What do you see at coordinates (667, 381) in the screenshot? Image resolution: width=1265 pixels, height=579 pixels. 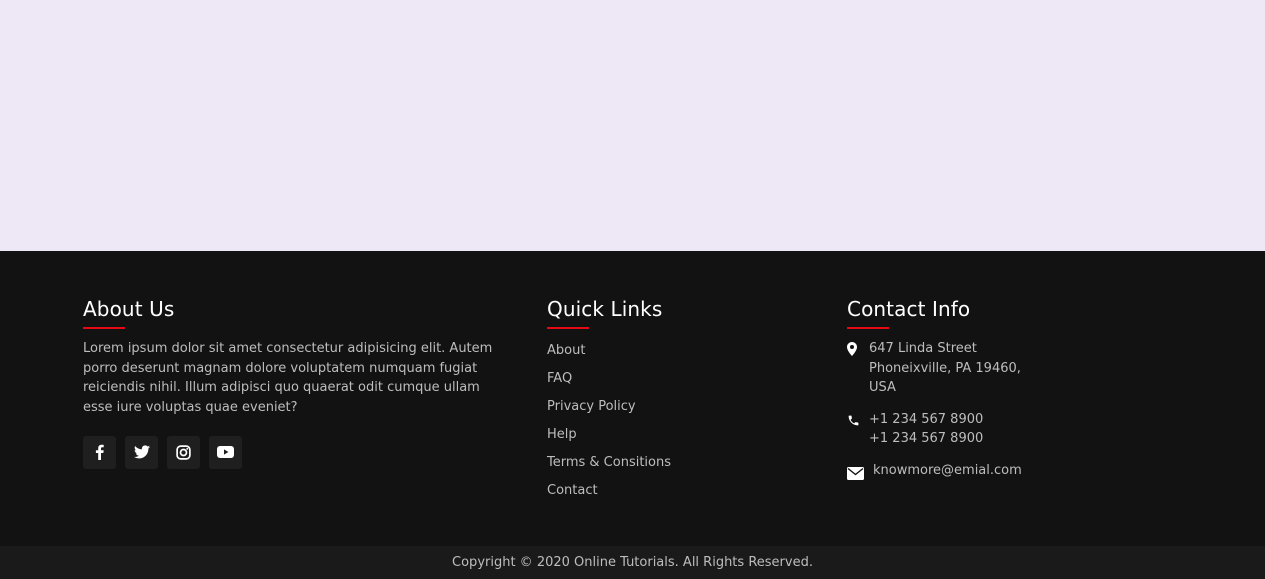 I see `list-item: FAQ` at bounding box center [667, 381].